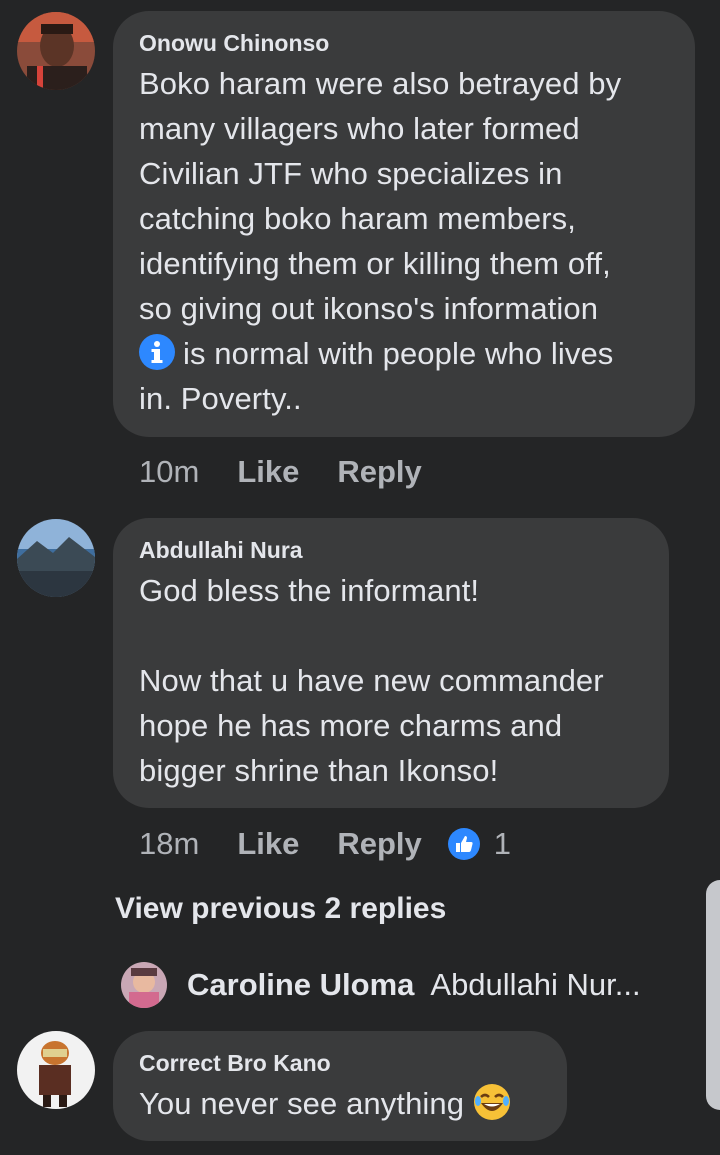 The height and width of the screenshot is (1155, 720). I want to click on comment-text: You never see anything, so click(340, 1103).